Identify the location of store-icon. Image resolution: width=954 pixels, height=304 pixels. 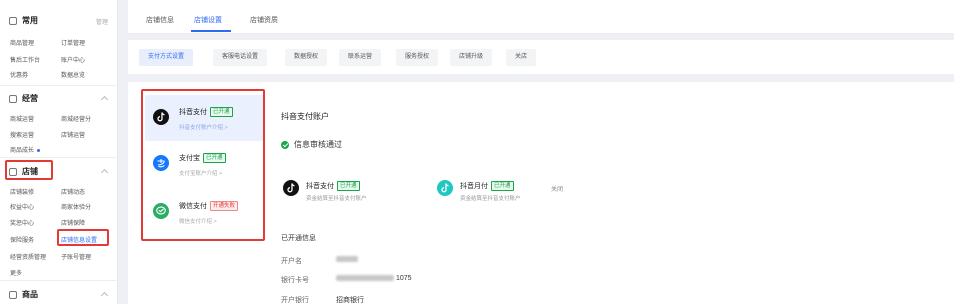
(13, 171).